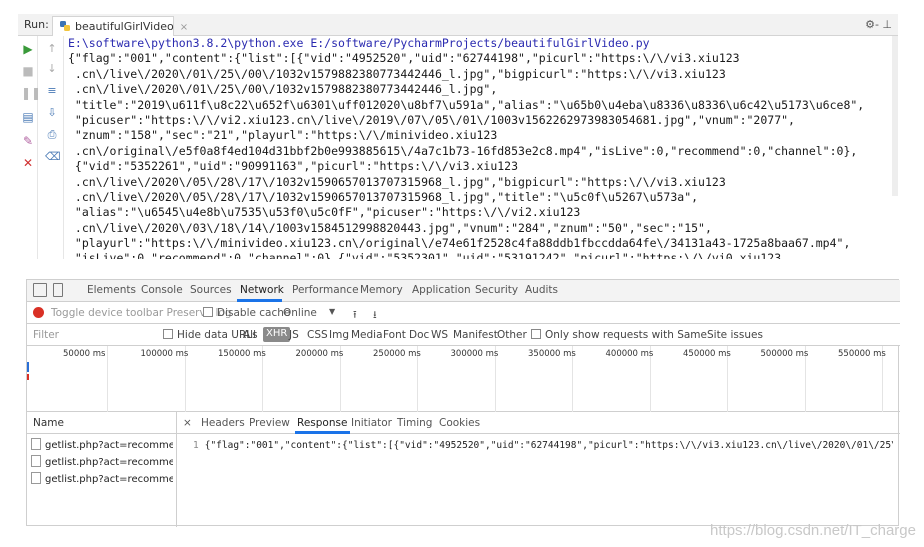  What do you see at coordinates (52, 91) in the screenshot?
I see `soft-wrap-icon: ≡` at bounding box center [52, 91].